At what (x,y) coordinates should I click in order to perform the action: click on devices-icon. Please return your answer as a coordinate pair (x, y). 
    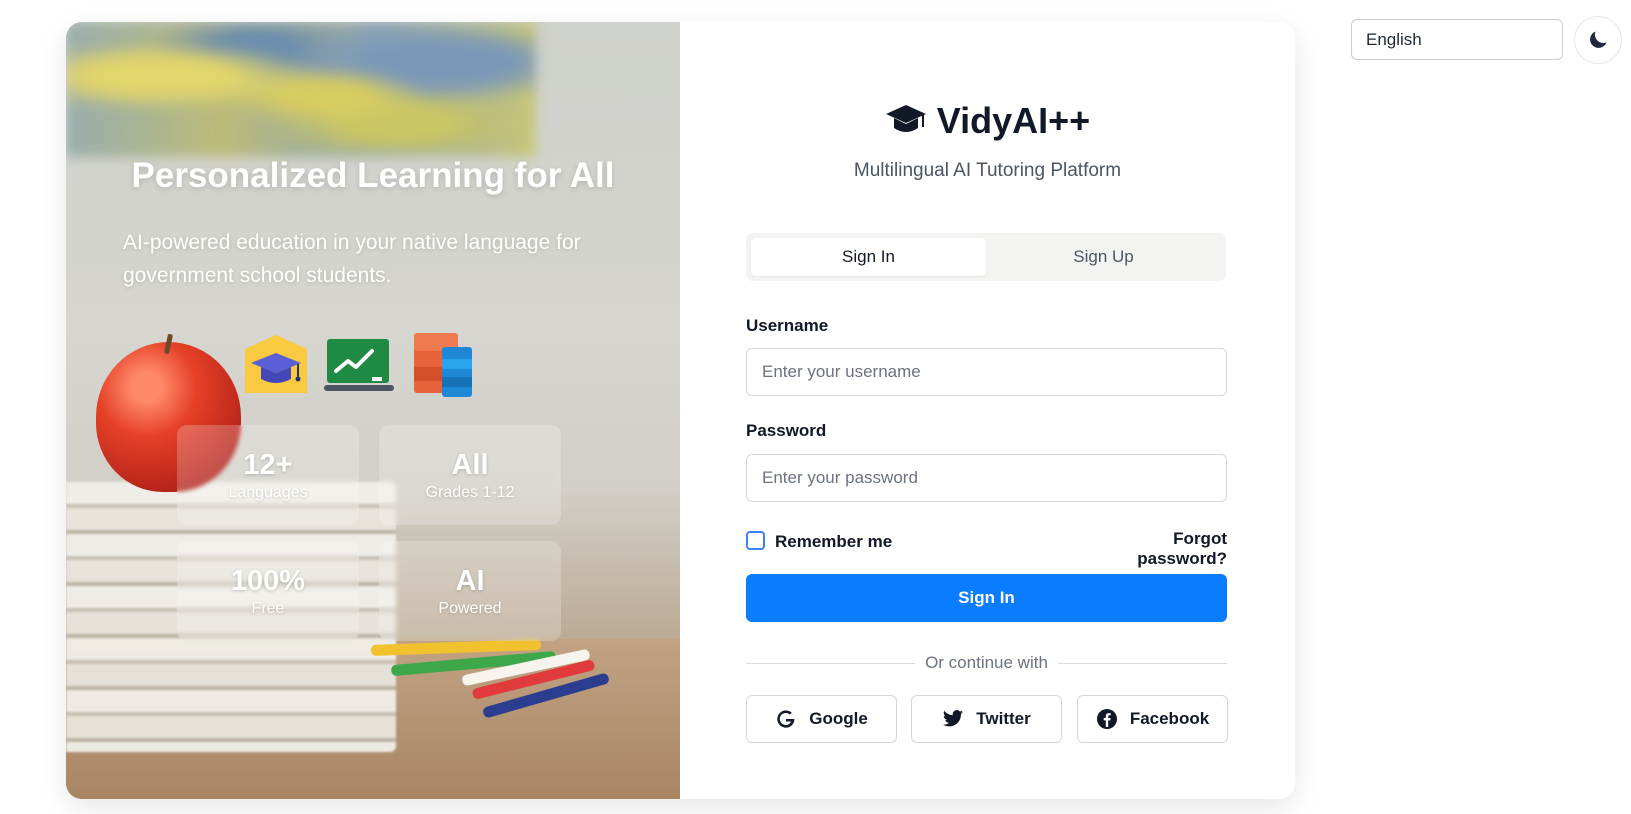
    Looking at the image, I should click on (441, 365).